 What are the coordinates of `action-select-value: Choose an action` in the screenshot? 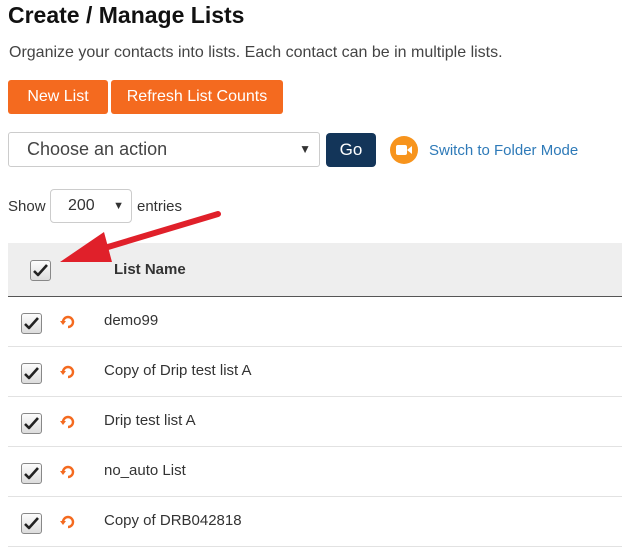 It's located at (97, 149).